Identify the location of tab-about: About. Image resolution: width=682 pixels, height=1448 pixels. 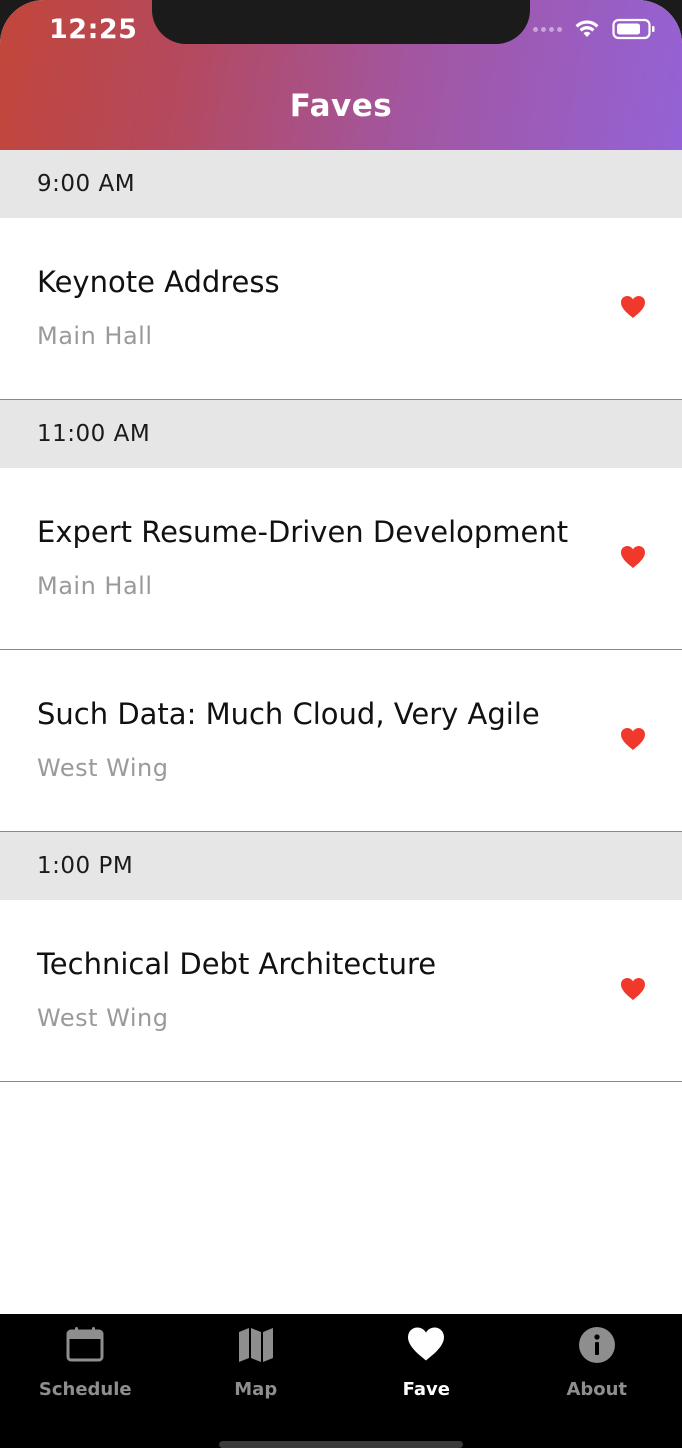
(597, 1381).